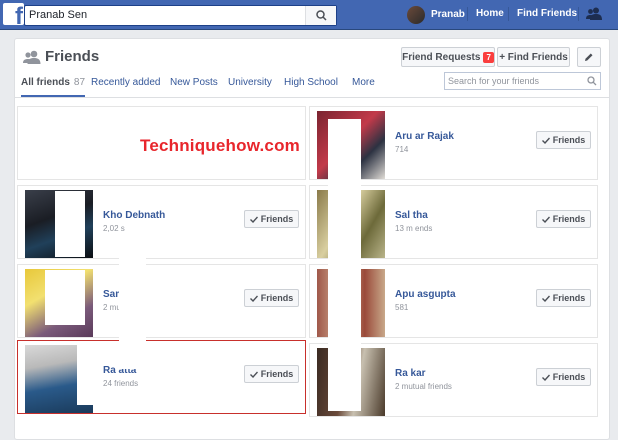  What do you see at coordinates (414, 228) in the screenshot?
I see `friend-count: 13 m ends` at bounding box center [414, 228].